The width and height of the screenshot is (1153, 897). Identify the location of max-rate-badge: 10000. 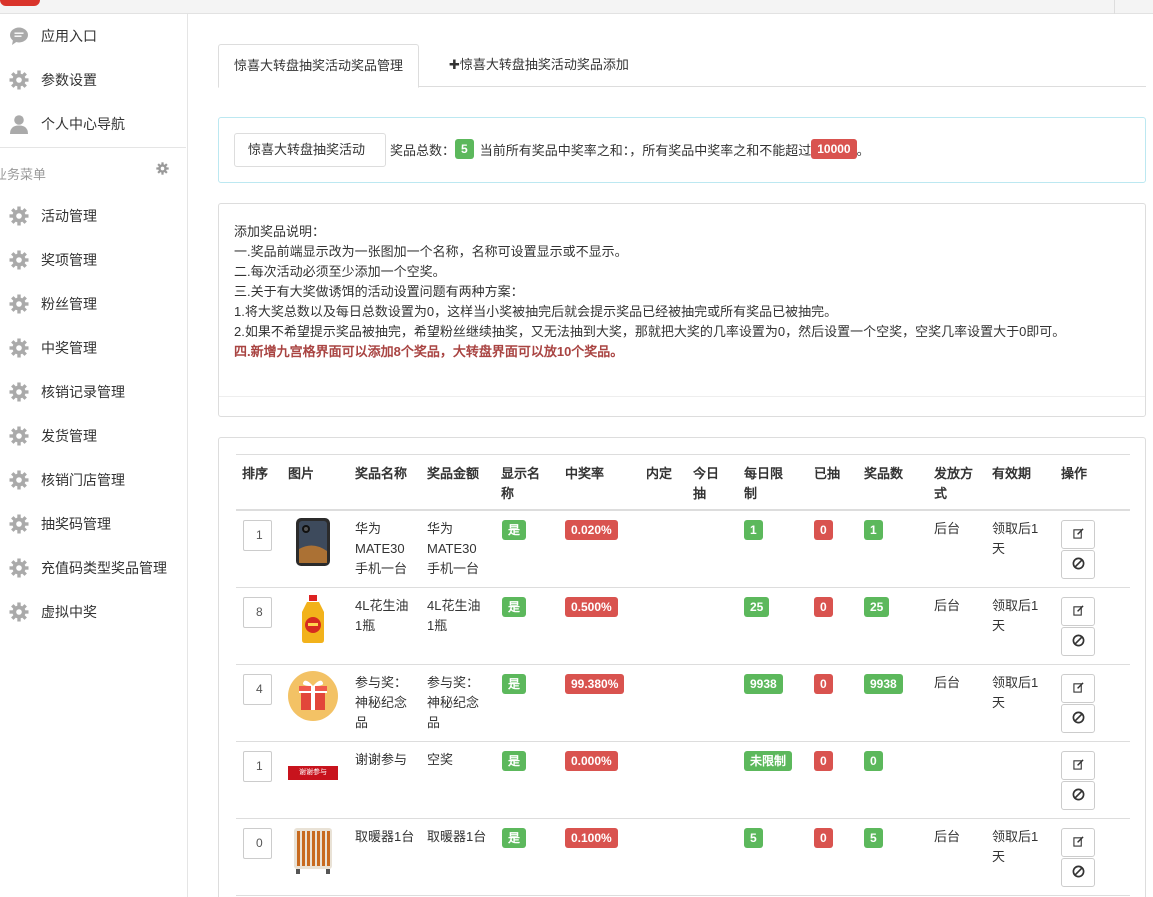
(834, 149).